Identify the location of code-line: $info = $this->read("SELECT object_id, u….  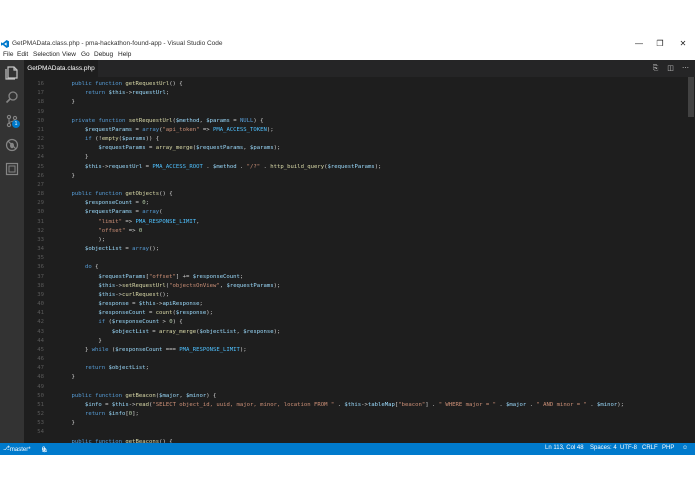
(376, 405).